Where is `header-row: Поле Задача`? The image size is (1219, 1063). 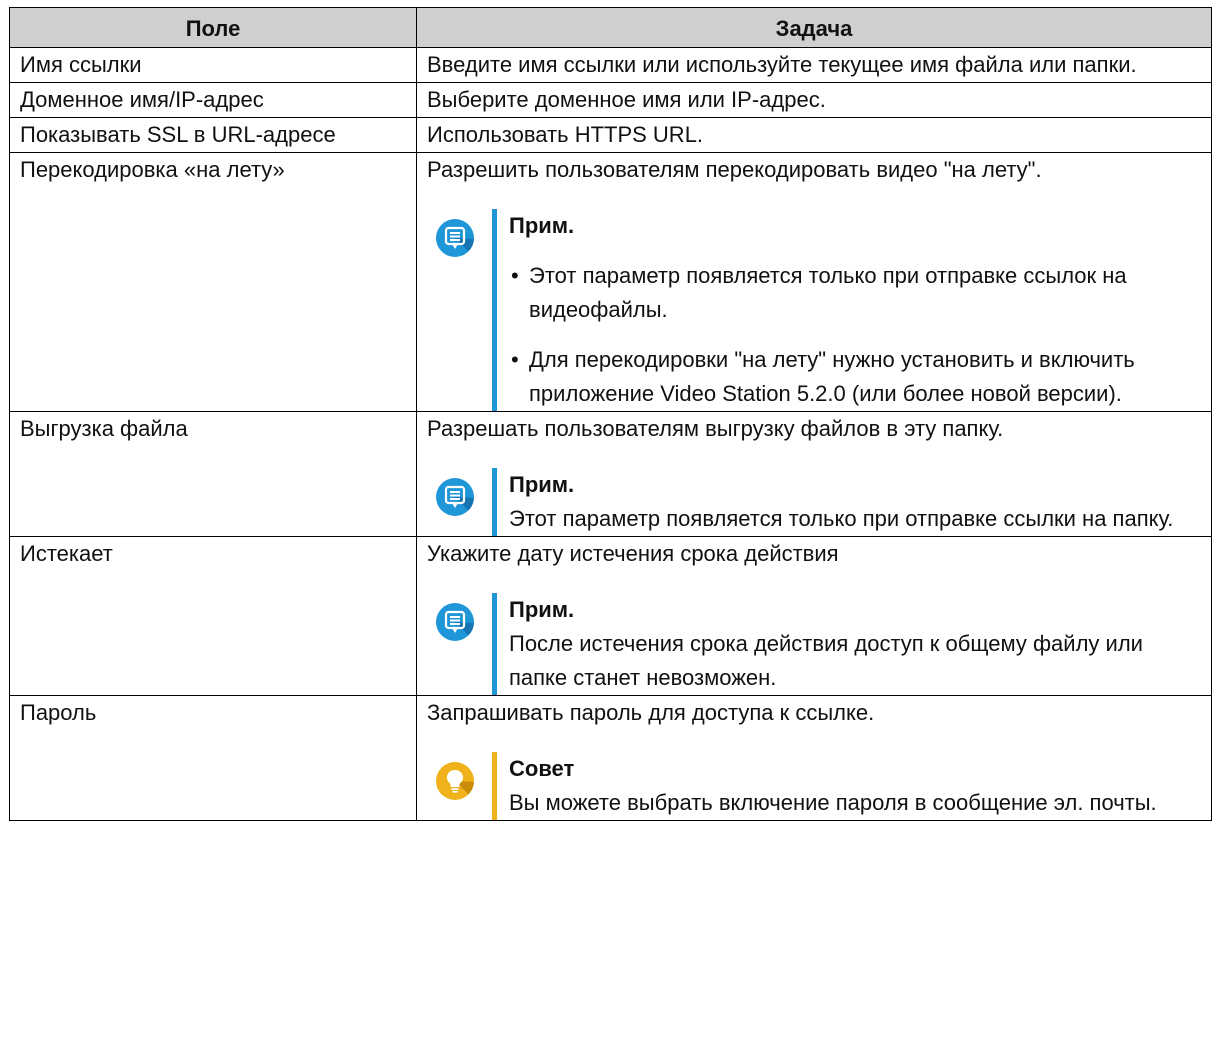
header-row: Поле Задача is located at coordinates (610, 27).